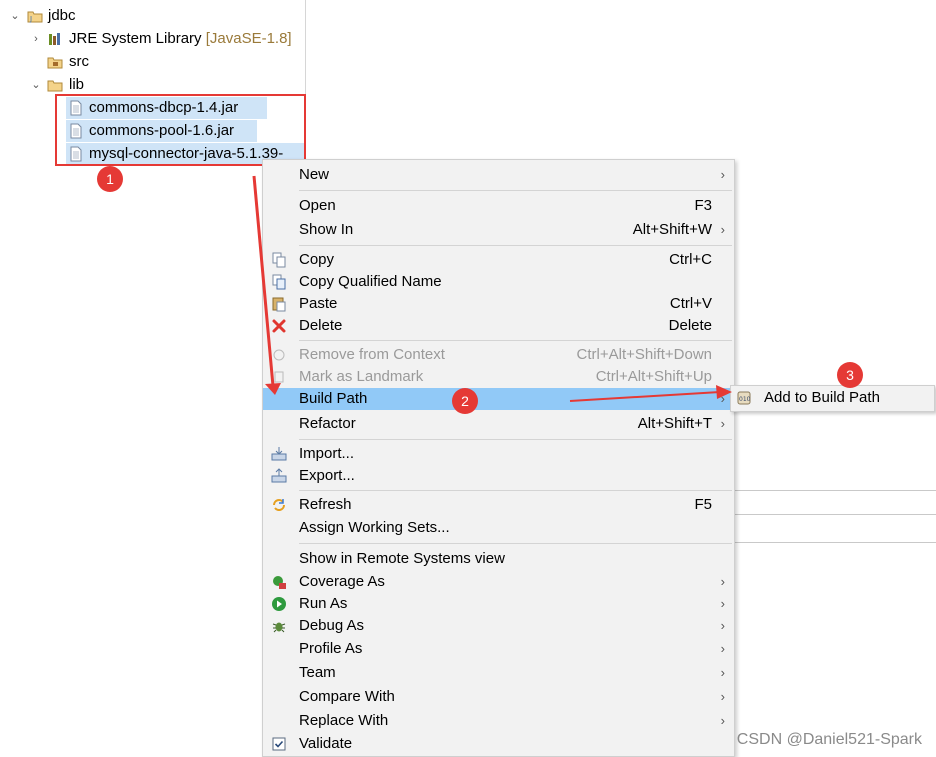  Describe the element at coordinates (850, 375) in the screenshot. I see `step-badge-3: 3` at that location.